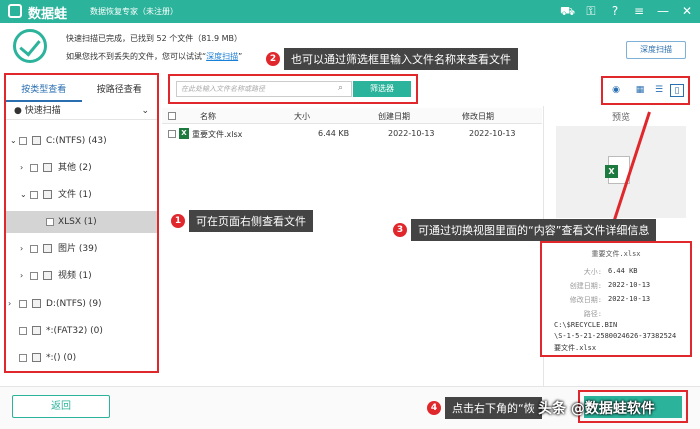 This screenshot has height=429, width=700. What do you see at coordinates (74, 331) in the screenshot?
I see `tree-item-label: *:(FAT32) (0)` at bounding box center [74, 331].